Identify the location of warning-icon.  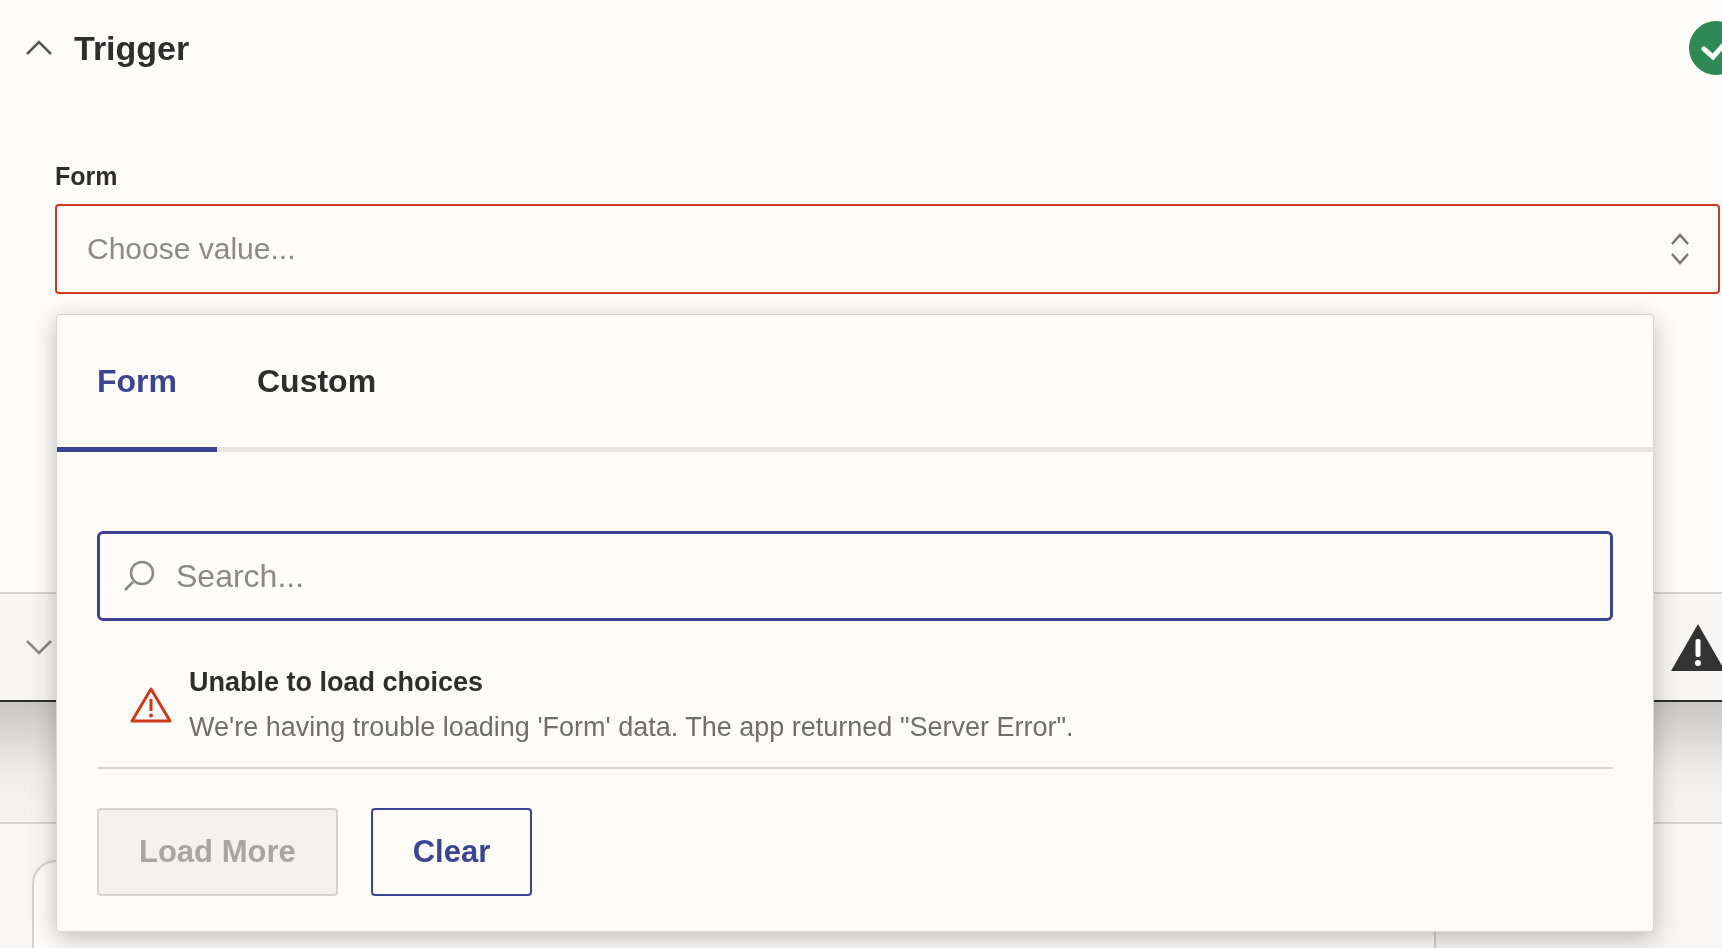
(151, 705).